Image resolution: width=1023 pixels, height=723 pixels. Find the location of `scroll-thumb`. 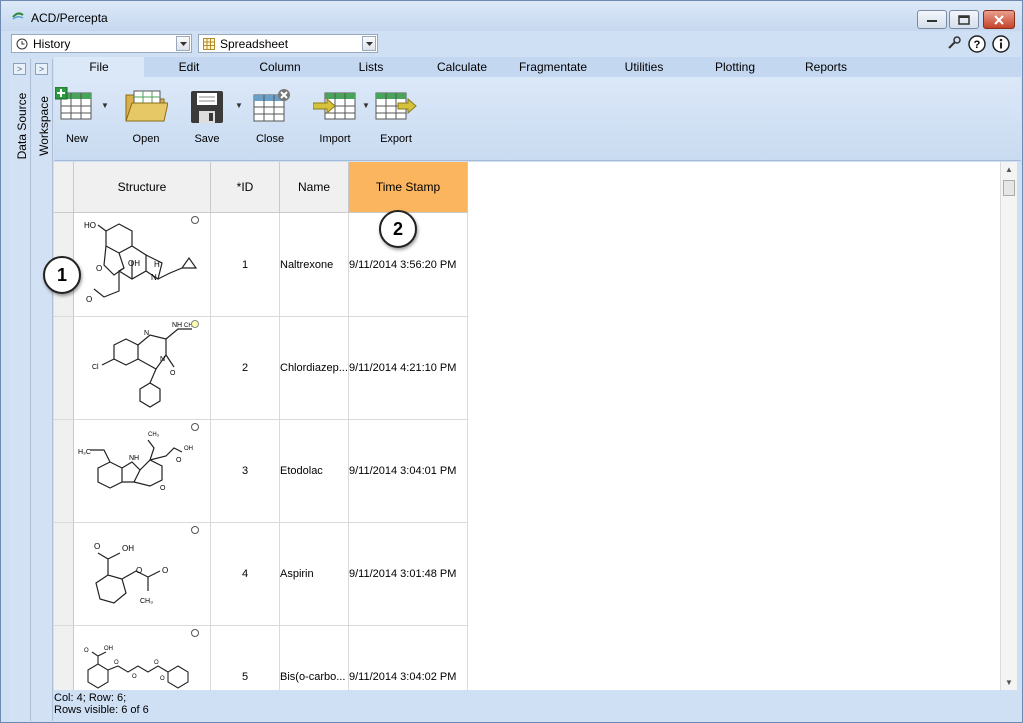

scroll-thumb is located at coordinates (1009, 188).